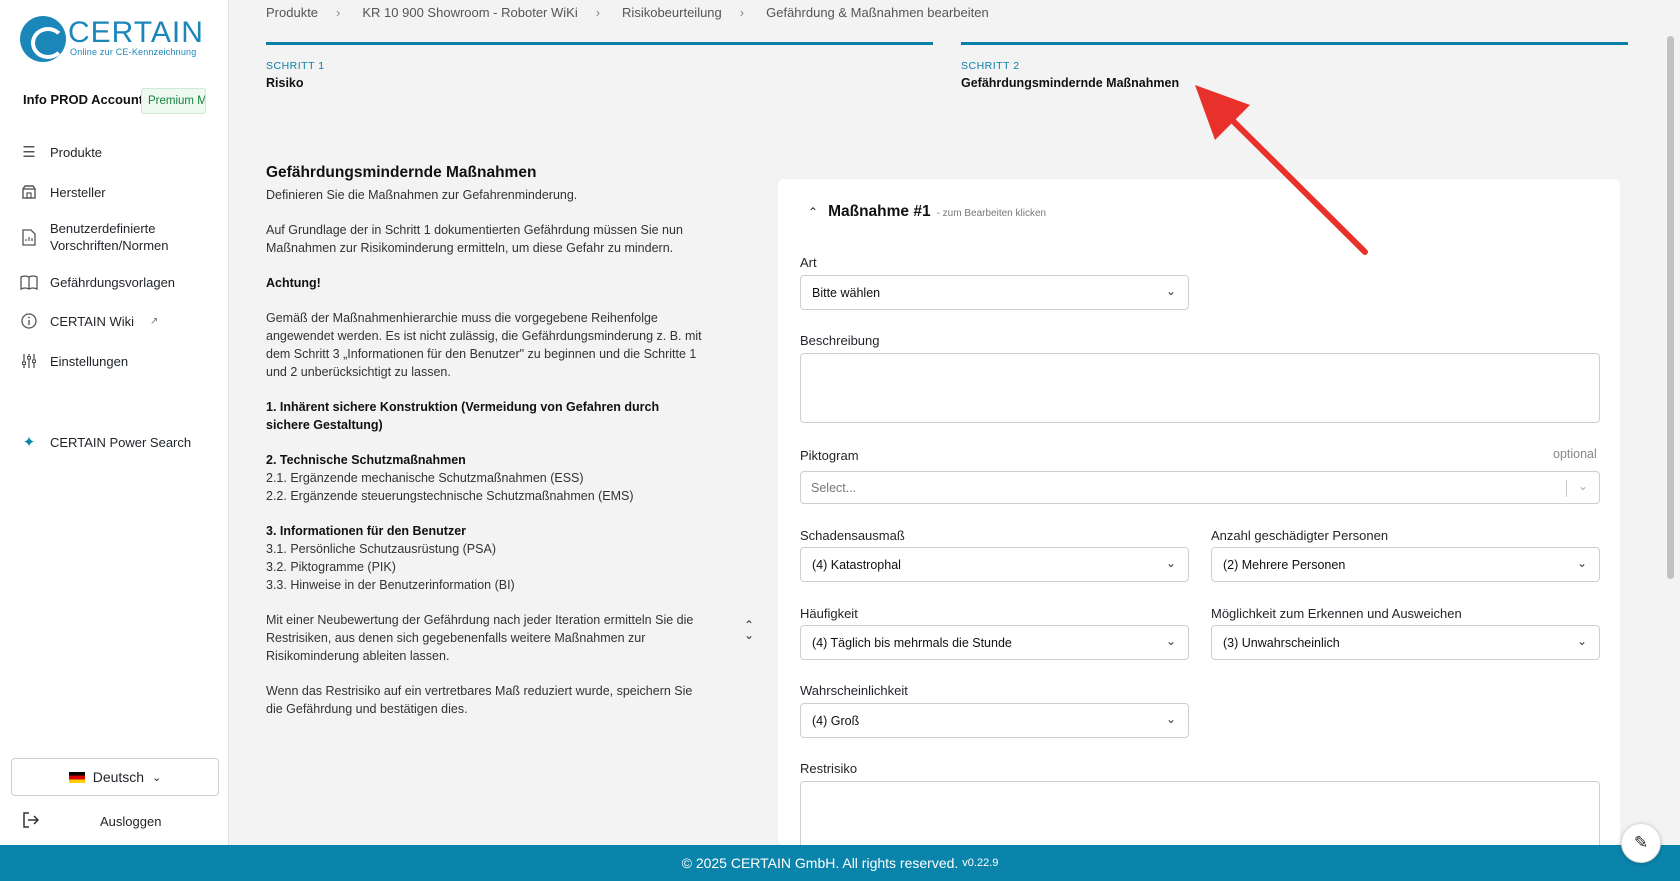 The image size is (1680, 881). Describe the element at coordinates (292, 12) in the screenshot. I see `breadcrumb-item: Produkte` at that location.